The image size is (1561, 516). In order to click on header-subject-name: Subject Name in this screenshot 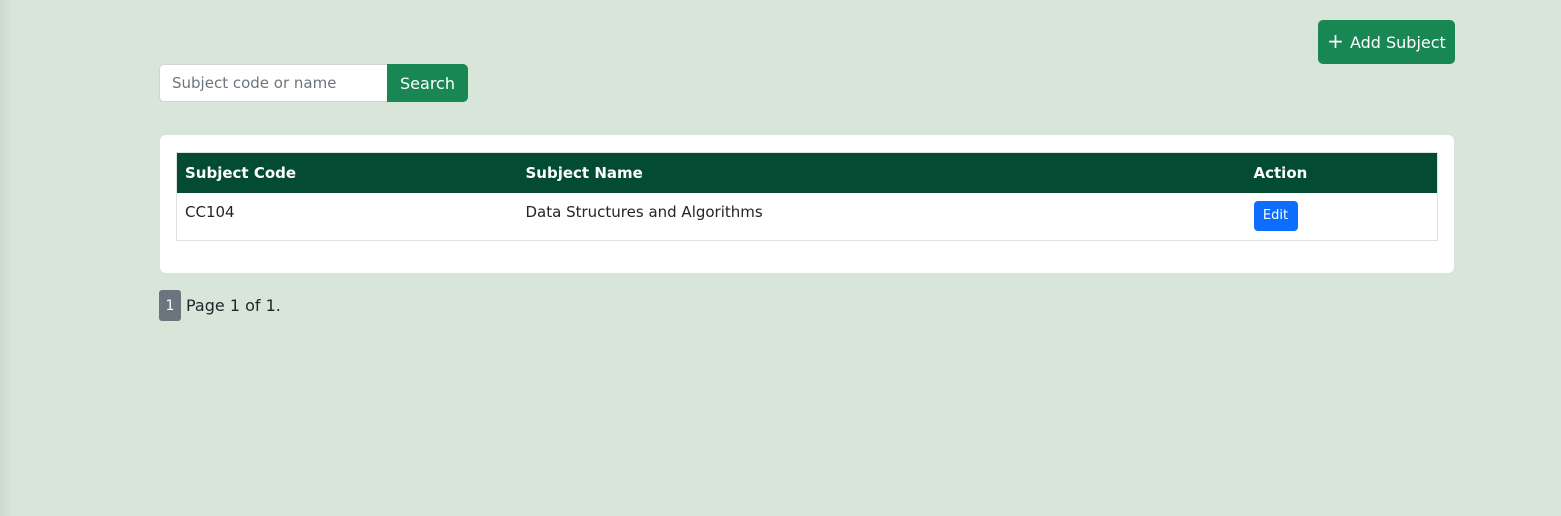, I will do `click(881, 172)`.